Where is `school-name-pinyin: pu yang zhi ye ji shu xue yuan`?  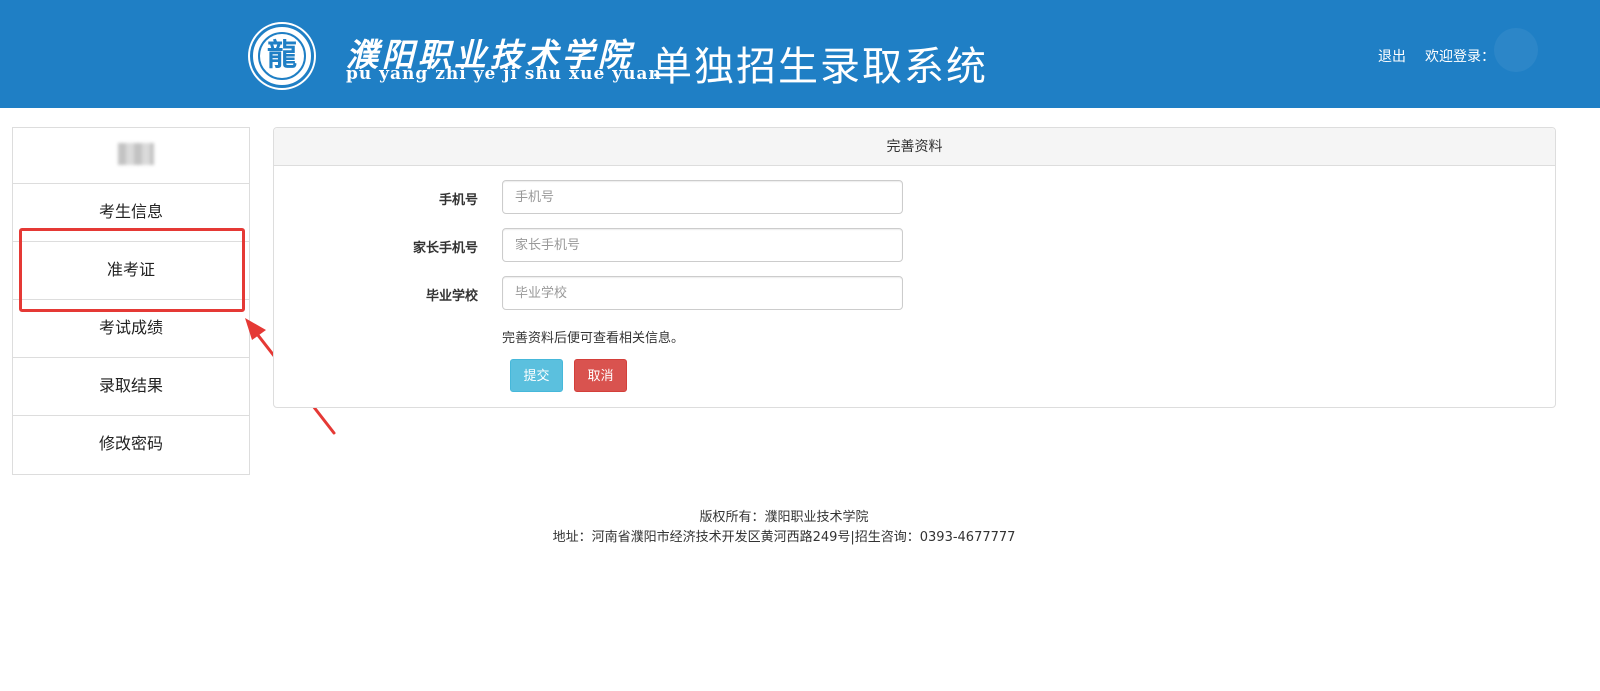
school-name-pinyin: pu yang zhi ye ji shu xue yuan is located at coordinates (504, 74).